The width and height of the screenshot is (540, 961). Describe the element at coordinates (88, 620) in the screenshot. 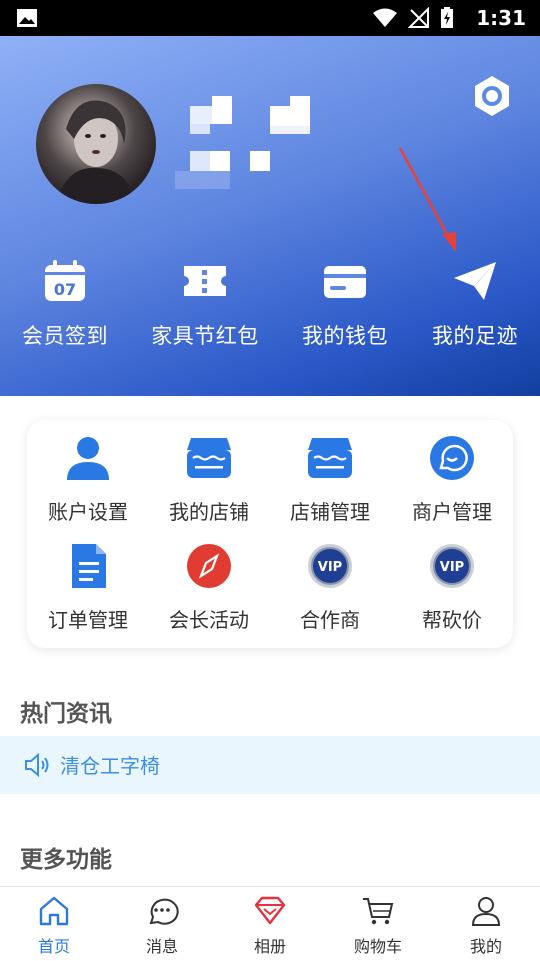

I see `grid-label: 订单管理` at that location.